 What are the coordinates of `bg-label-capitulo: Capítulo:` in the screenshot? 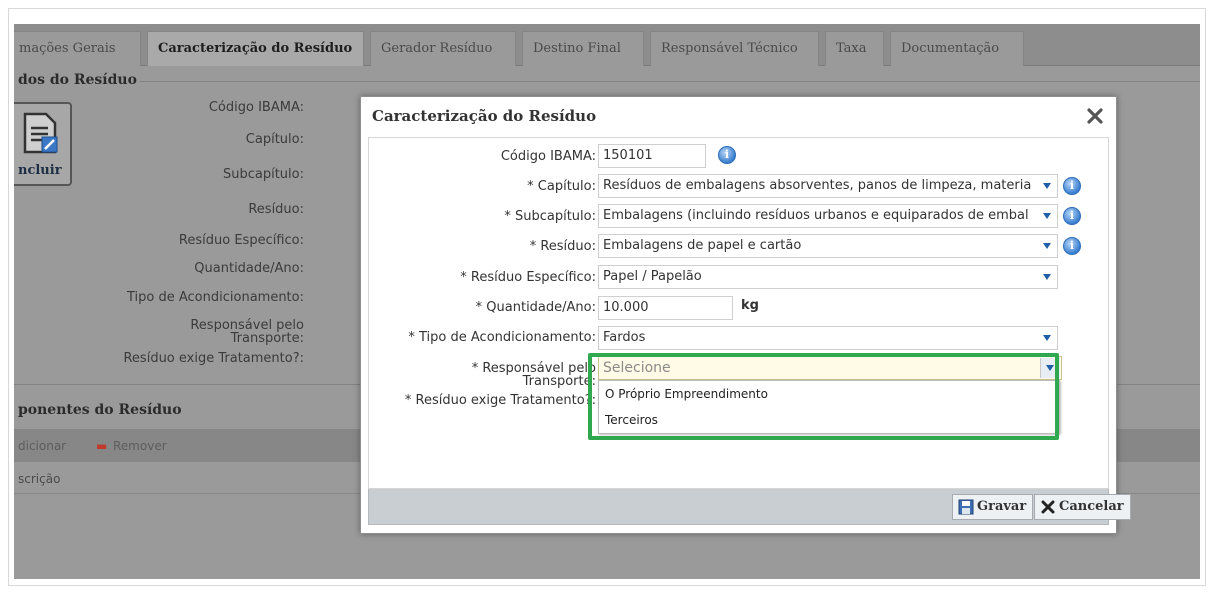 It's located at (274, 139).